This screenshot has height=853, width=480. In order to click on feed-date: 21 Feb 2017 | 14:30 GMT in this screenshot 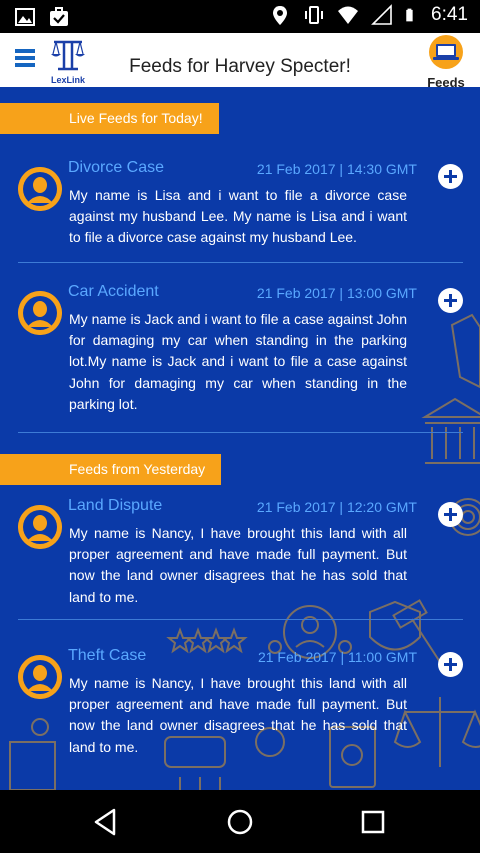, I will do `click(336, 169)`.